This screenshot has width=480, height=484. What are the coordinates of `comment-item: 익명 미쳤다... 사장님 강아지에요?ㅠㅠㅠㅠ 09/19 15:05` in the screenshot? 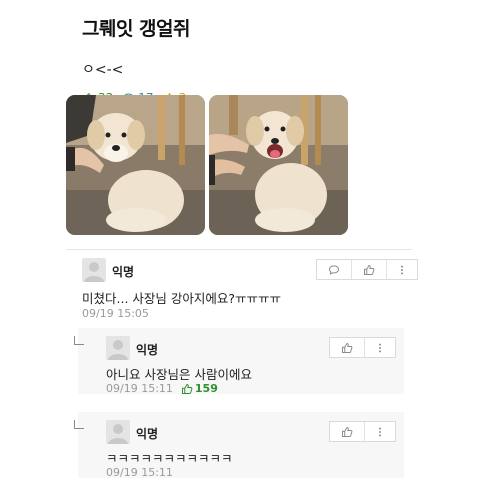 It's located at (244, 287).